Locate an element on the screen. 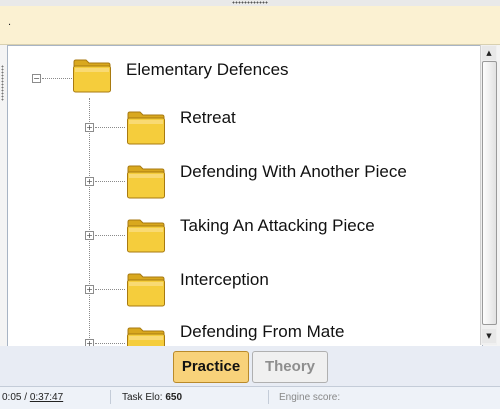 The width and height of the screenshot is (500, 409). theory-button: Theory is located at coordinates (290, 367).